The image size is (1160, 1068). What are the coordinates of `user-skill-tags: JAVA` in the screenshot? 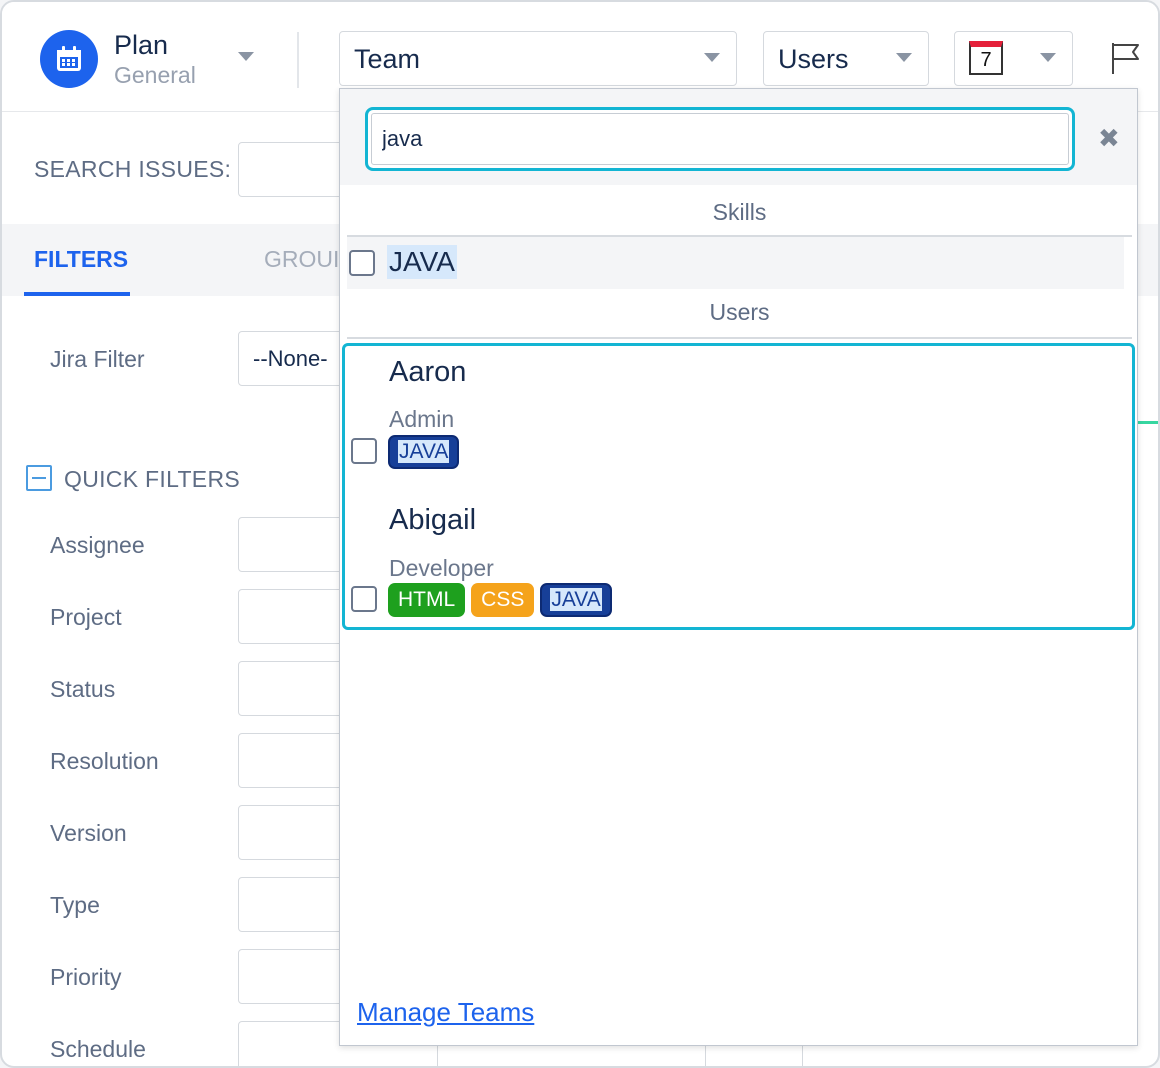 It's located at (424, 452).